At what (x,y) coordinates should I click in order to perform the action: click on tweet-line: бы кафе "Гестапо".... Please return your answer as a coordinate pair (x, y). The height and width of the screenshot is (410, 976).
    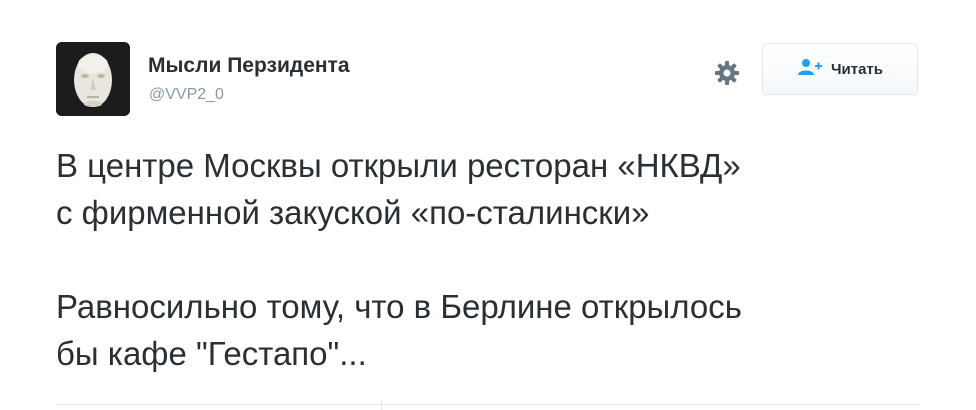
    Looking at the image, I should click on (211, 353).